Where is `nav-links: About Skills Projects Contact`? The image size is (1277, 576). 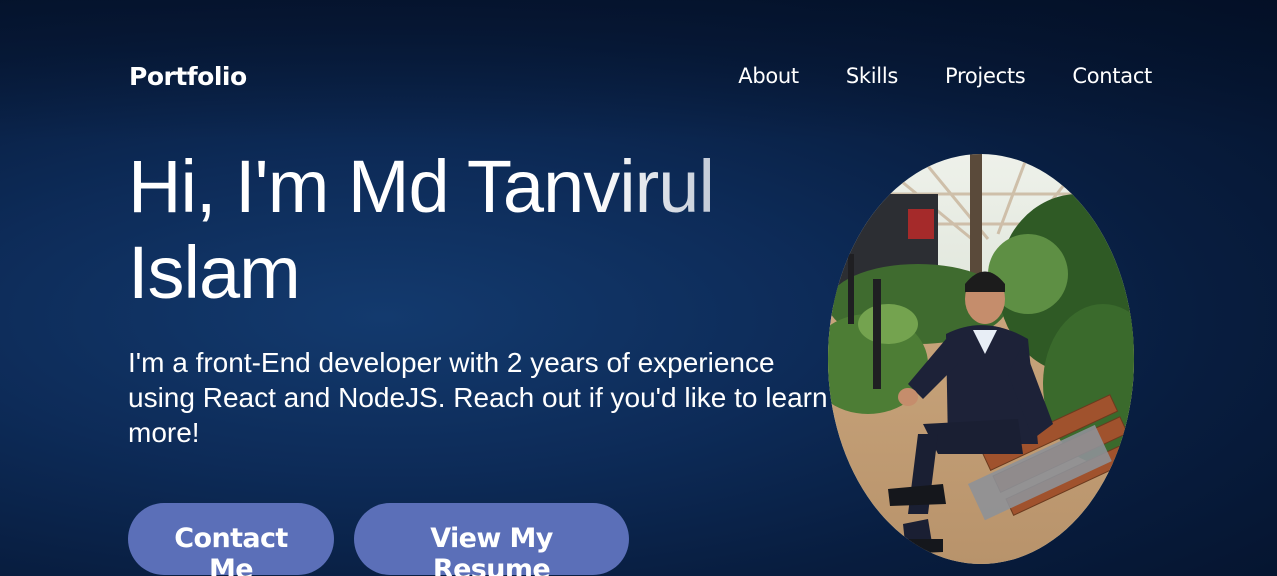
nav-links: About Skills Projects Contact is located at coordinates (945, 76).